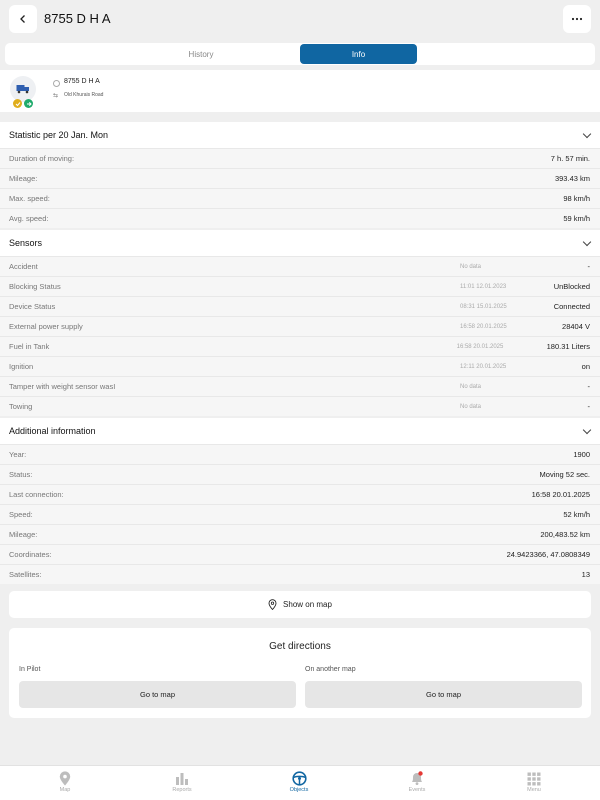 The height and width of the screenshot is (800, 600). Describe the element at coordinates (300, 386) in the screenshot. I see `sensor-row: Tamper with weight sensor wasI No data -` at that location.